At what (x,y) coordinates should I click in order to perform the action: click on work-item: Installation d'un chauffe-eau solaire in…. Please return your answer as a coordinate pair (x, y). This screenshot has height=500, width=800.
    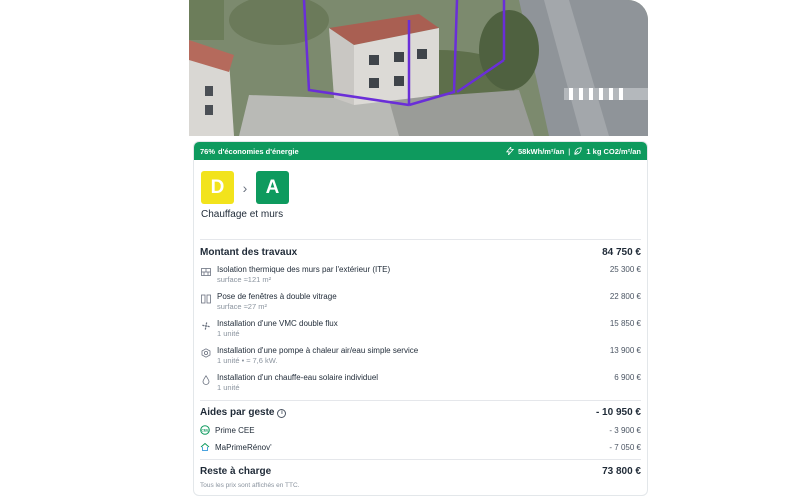
    Looking at the image, I should click on (420, 383).